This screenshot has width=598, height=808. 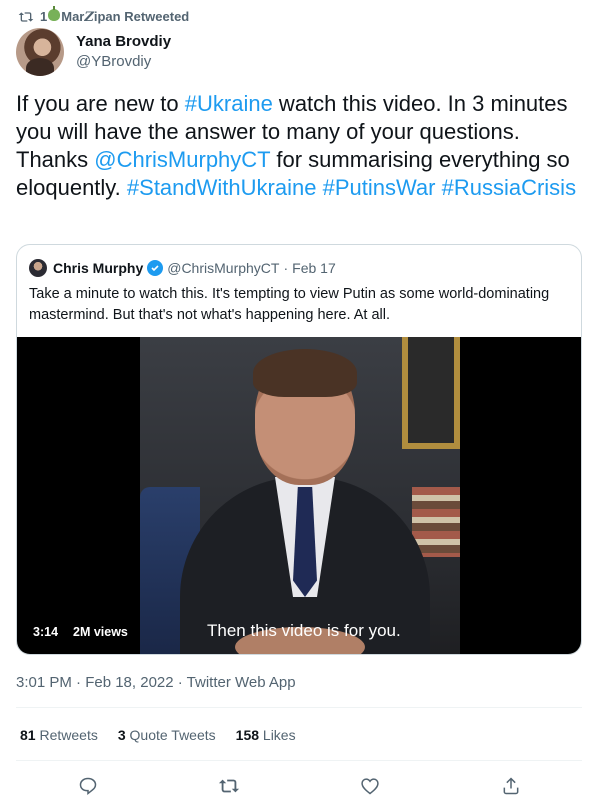 I want to click on retweeted-by-label: 1 MarZipan Retweeted, so click(x=115, y=15).